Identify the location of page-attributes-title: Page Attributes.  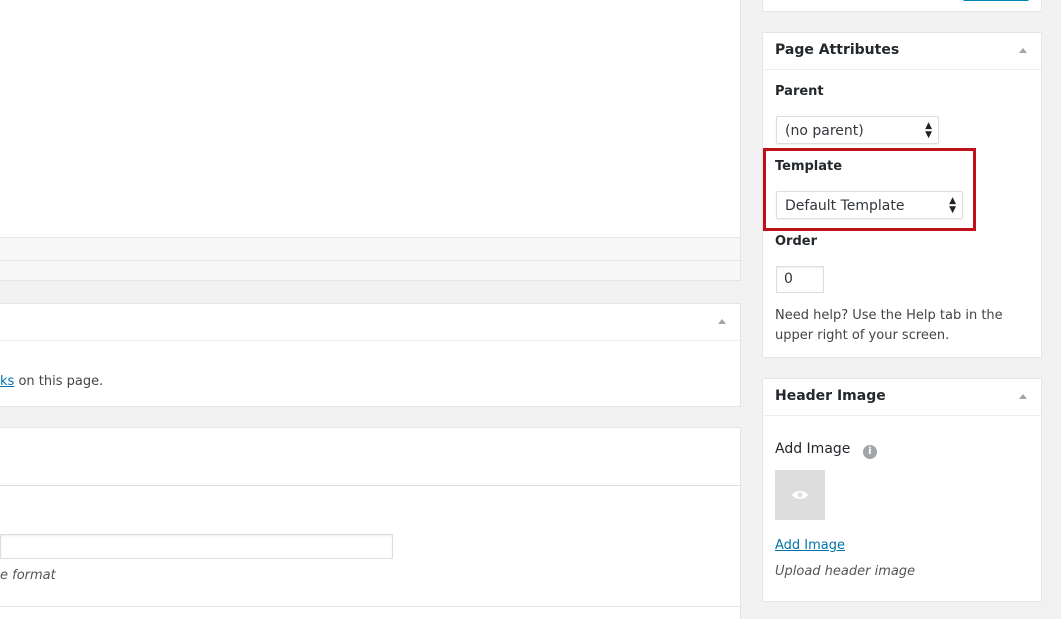
(837, 50).